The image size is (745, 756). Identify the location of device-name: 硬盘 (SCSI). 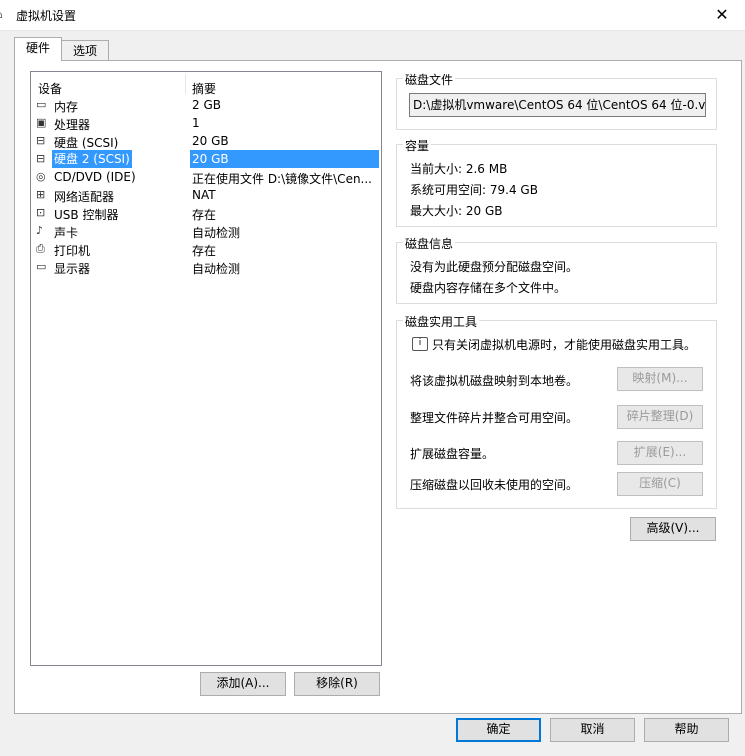
(86, 143).